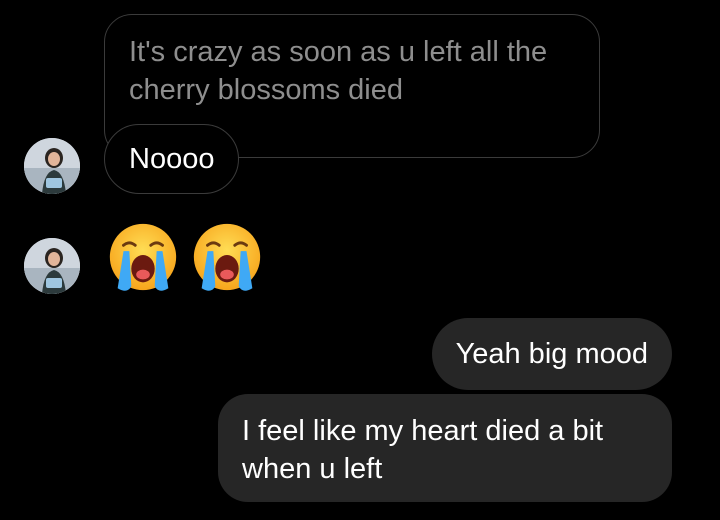 This screenshot has width=720, height=520. I want to click on sent-message-bubble: Yeah big mood, so click(551, 354).